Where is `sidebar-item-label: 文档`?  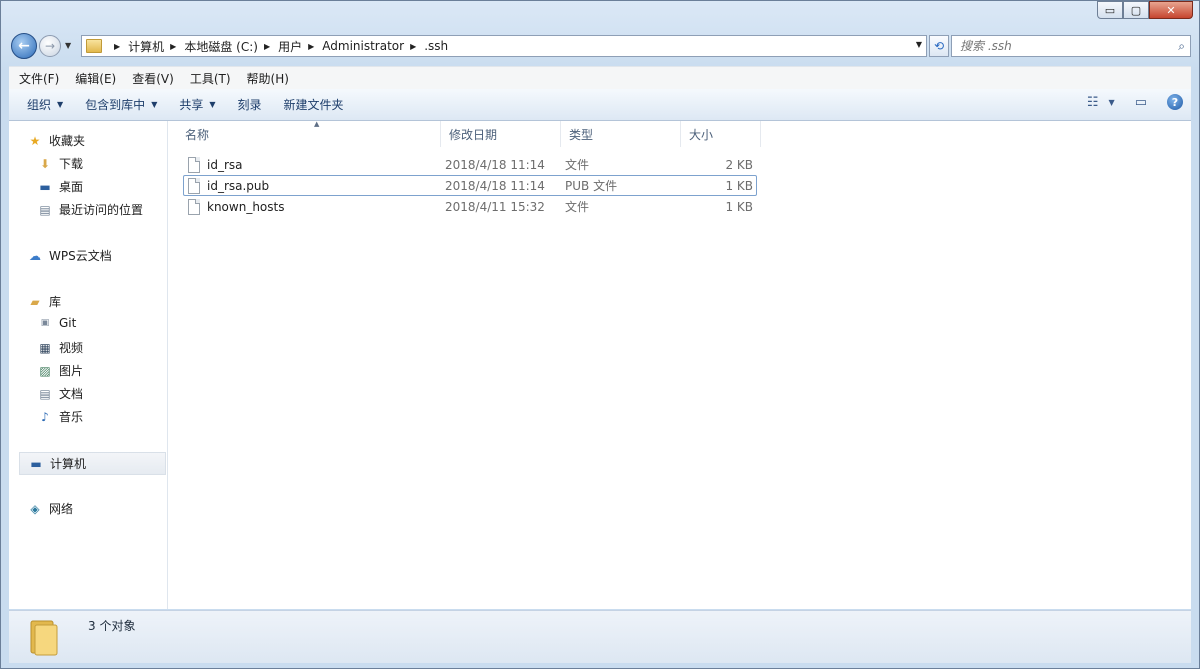 sidebar-item-label: 文档 is located at coordinates (71, 394).